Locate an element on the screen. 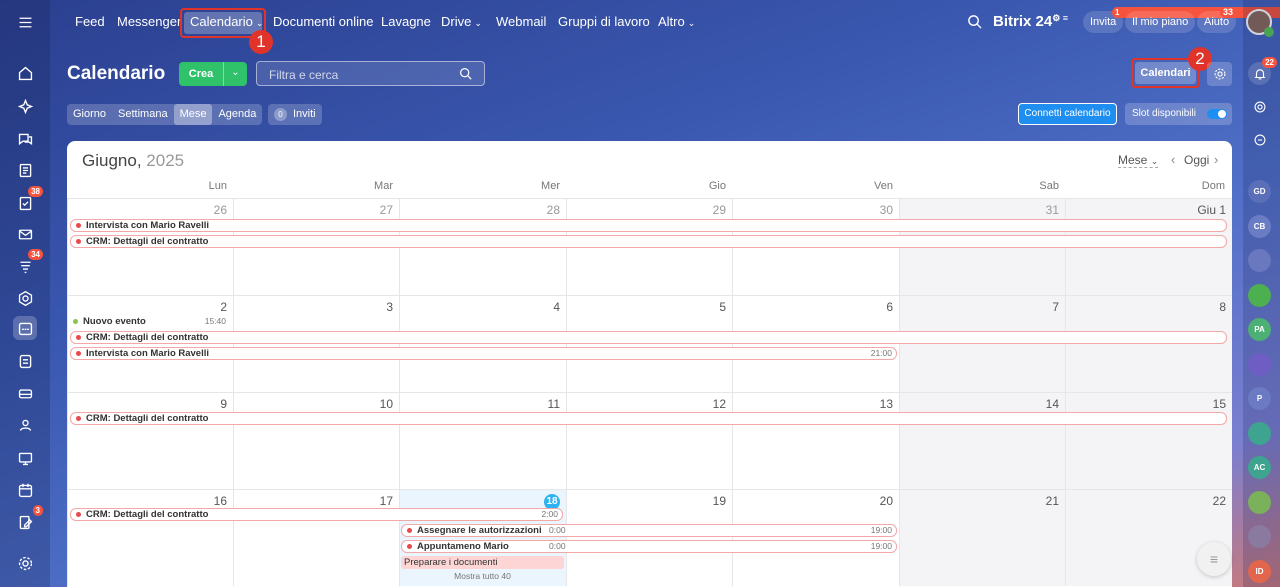 This screenshot has width=1280, height=587. nav-drive-label: Drive is located at coordinates (456, 21).